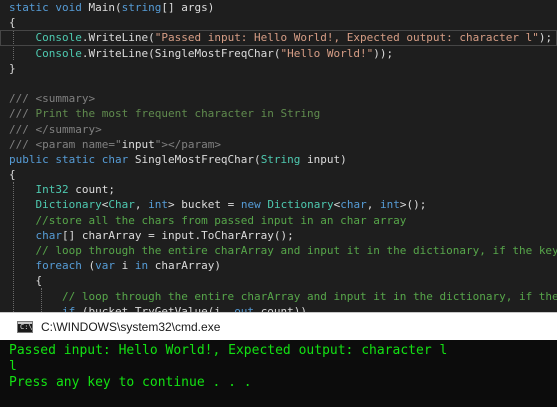 The width and height of the screenshot is (557, 407). Describe the element at coordinates (194, 144) in the screenshot. I see `code-token: </param>` at that location.